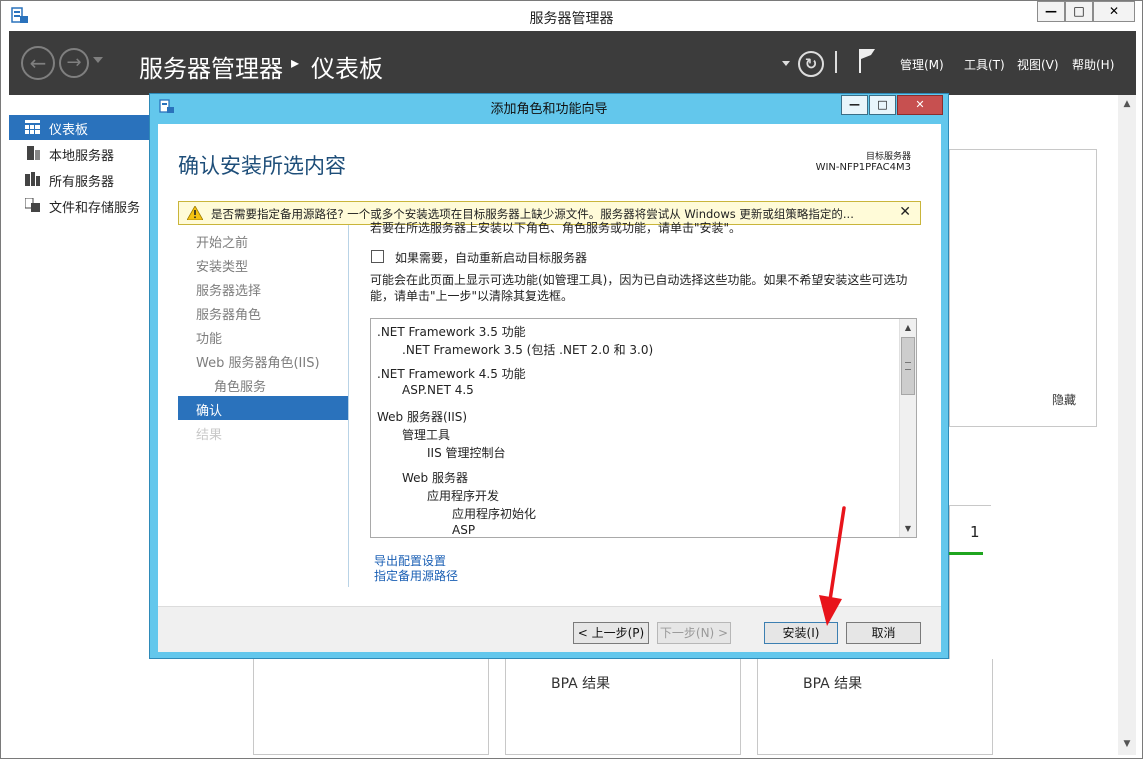 This screenshot has width=1143, height=759. I want to click on sidebar-item-label: 仪表板, so click(69, 130).